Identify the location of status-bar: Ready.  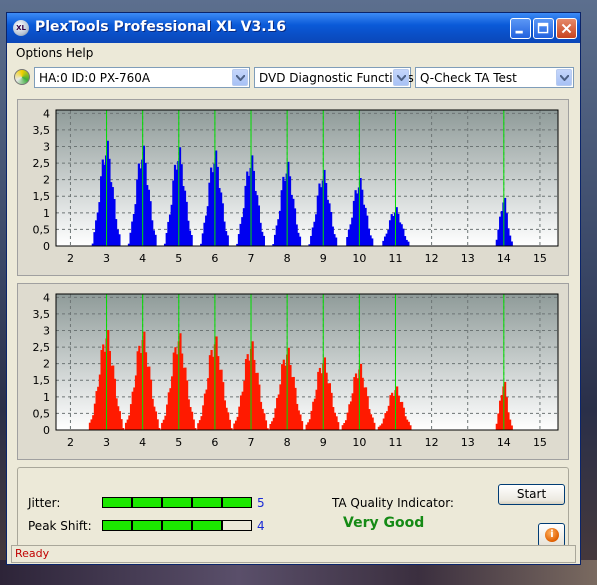
(293, 554).